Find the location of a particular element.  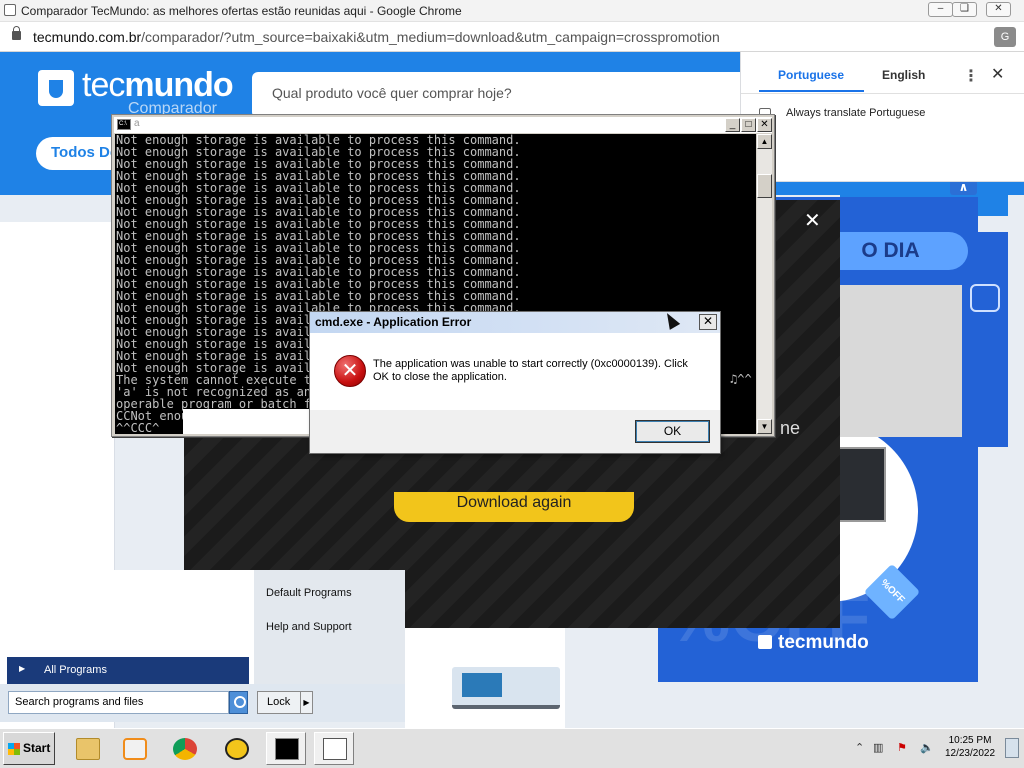

cmd-app-icon: C:\ is located at coordinates (124, 124).